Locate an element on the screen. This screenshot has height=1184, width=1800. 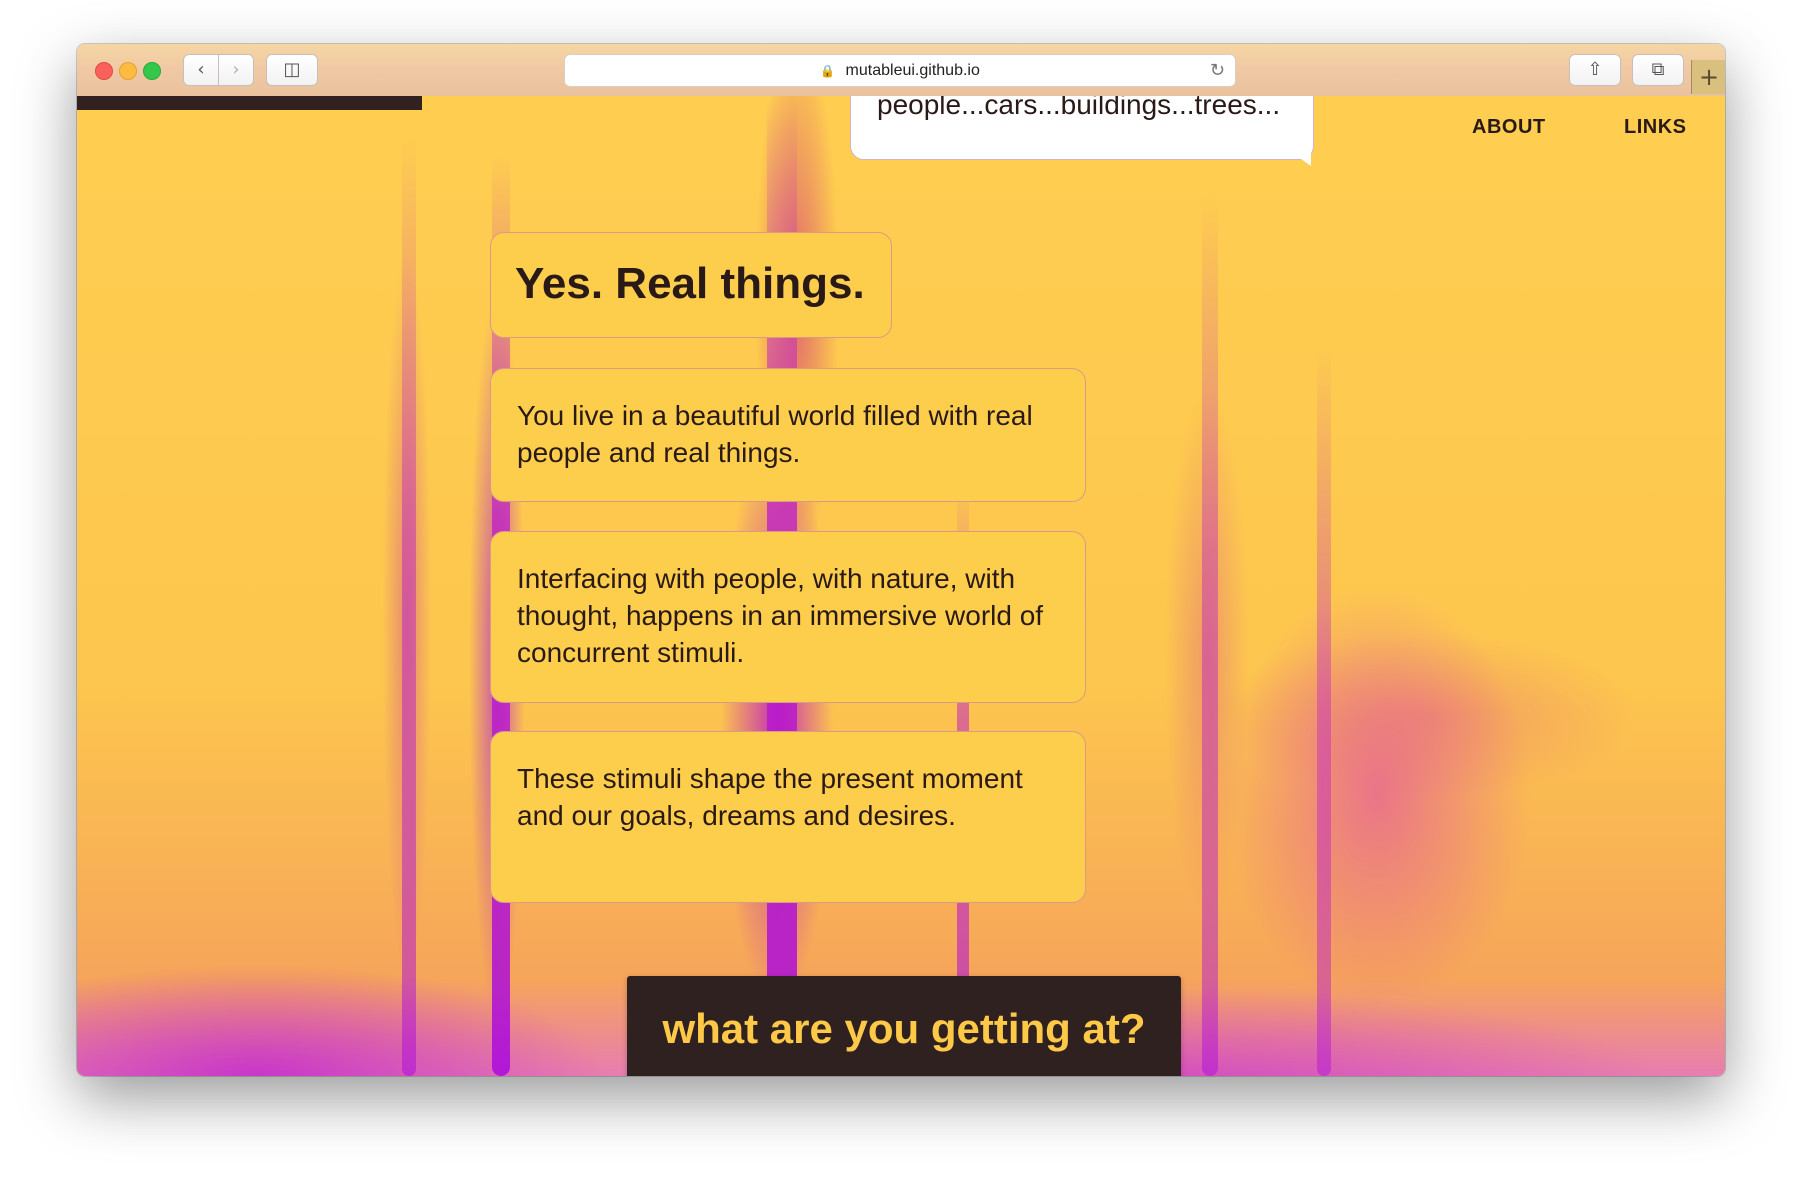
tabs-icon: ⧉ is located at coordinates (1658, 69).